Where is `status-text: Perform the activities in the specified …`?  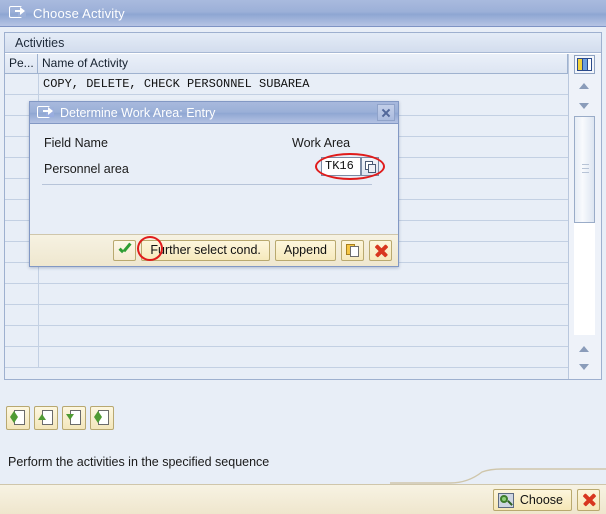
status-text: Perform the activities in the specified … is located at coordinates (139, 462).